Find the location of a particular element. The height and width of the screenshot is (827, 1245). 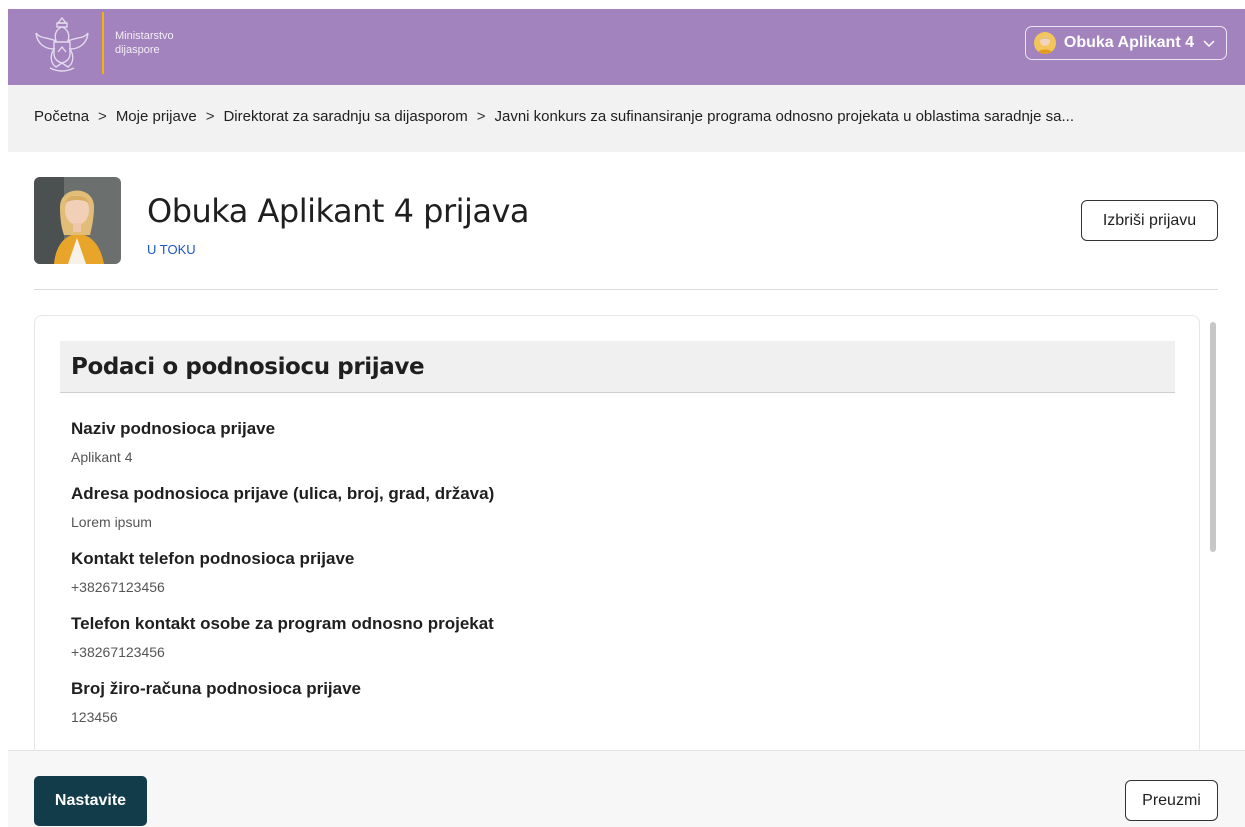

brand-line-2: dijaspore is located at coordinates (137, 50).